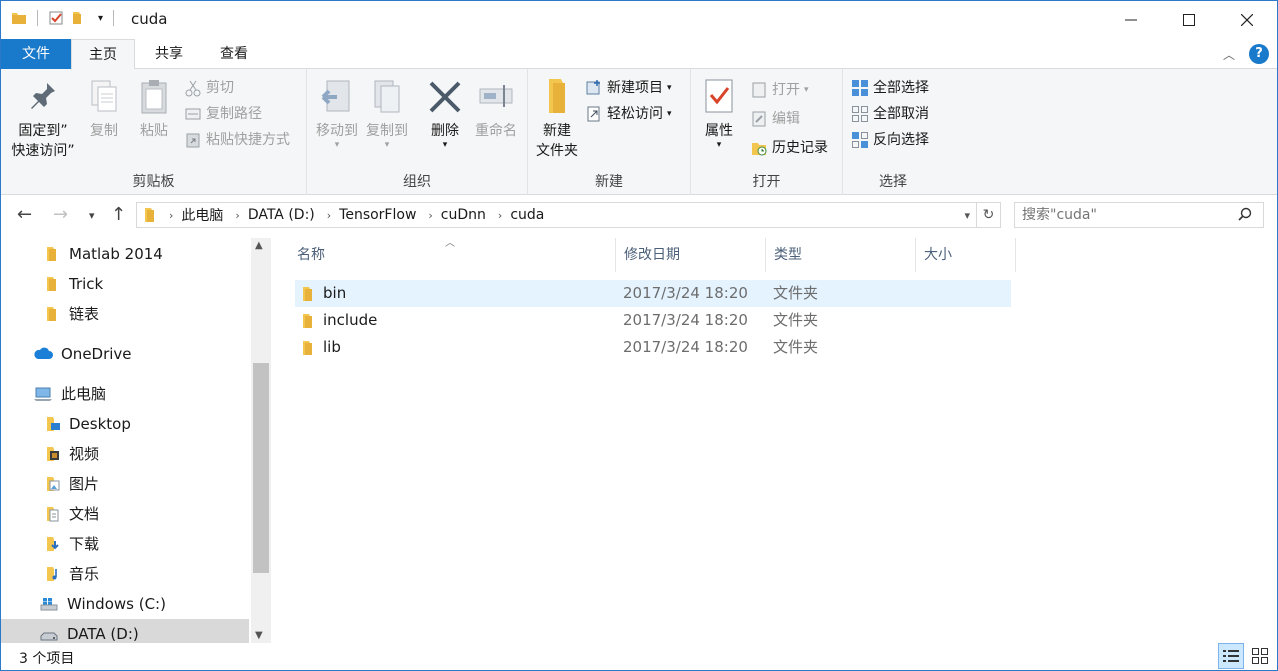  Describe the element at coordinates (653, 347) in the screenshot. I see `table-row: lib 2017/3/24 18:20 文件夹` at that location.